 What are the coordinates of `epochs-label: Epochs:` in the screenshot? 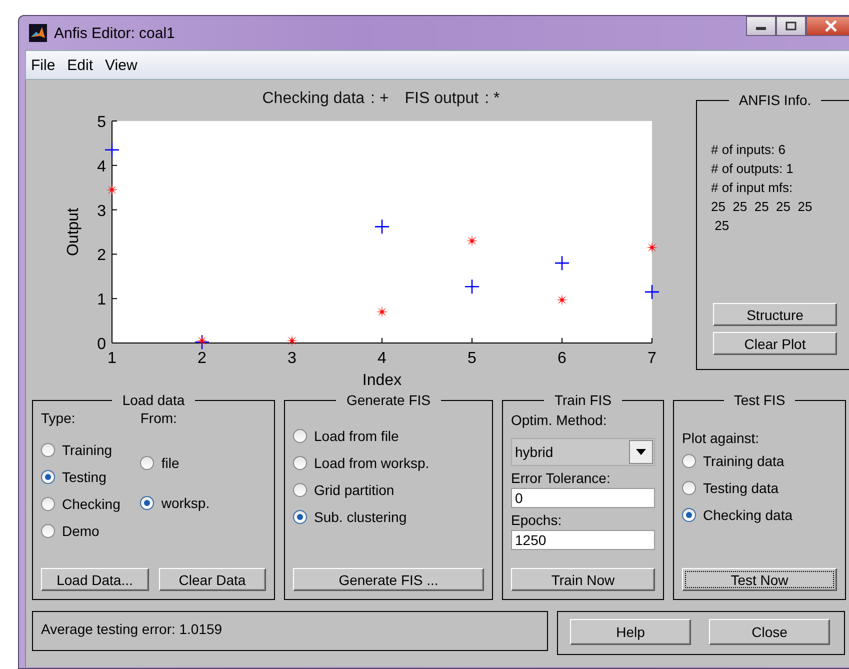 It's located at (536, 520).